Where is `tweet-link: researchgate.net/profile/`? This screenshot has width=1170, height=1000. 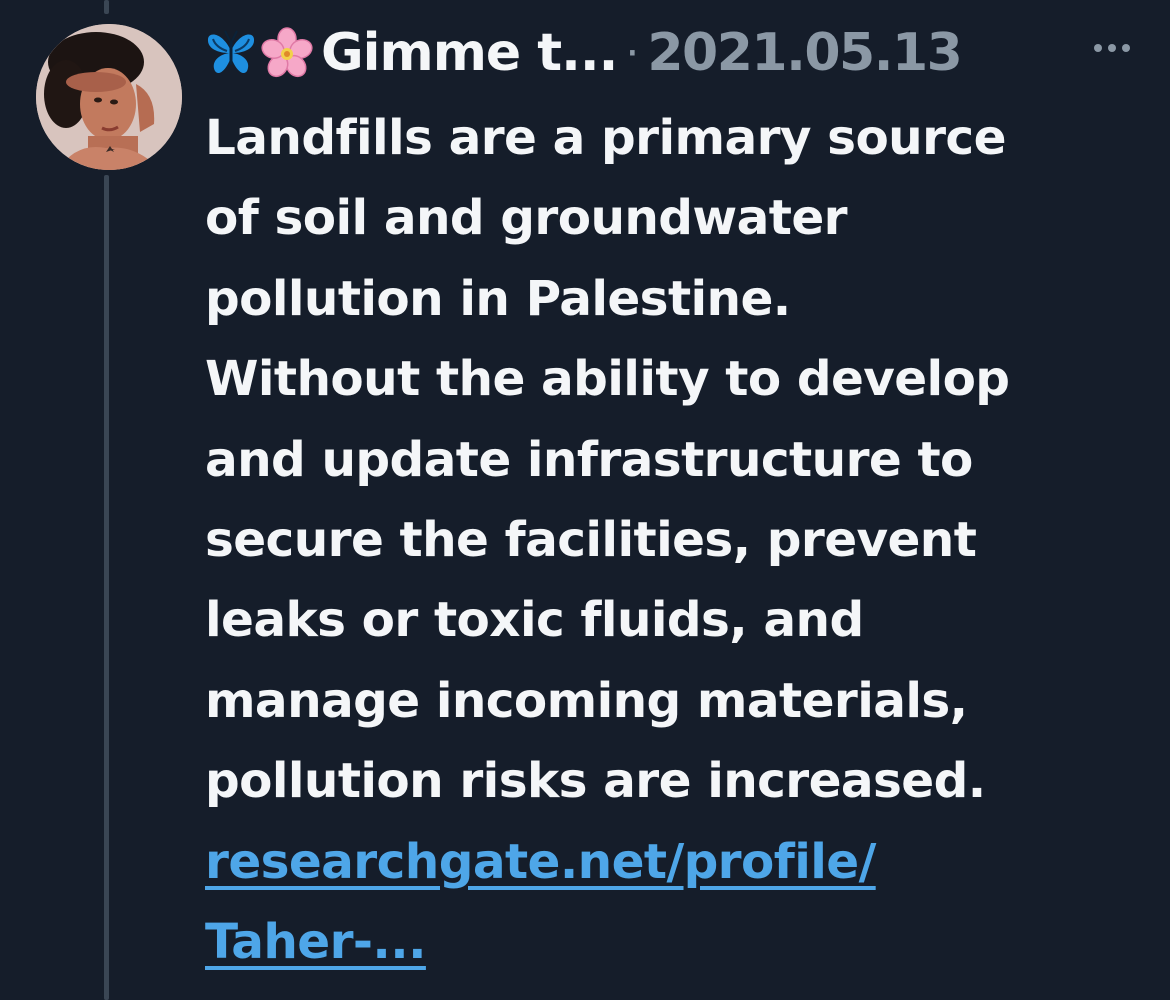
tweet-link: researchgate.net/profile/ is located at coordinates (685, 862).